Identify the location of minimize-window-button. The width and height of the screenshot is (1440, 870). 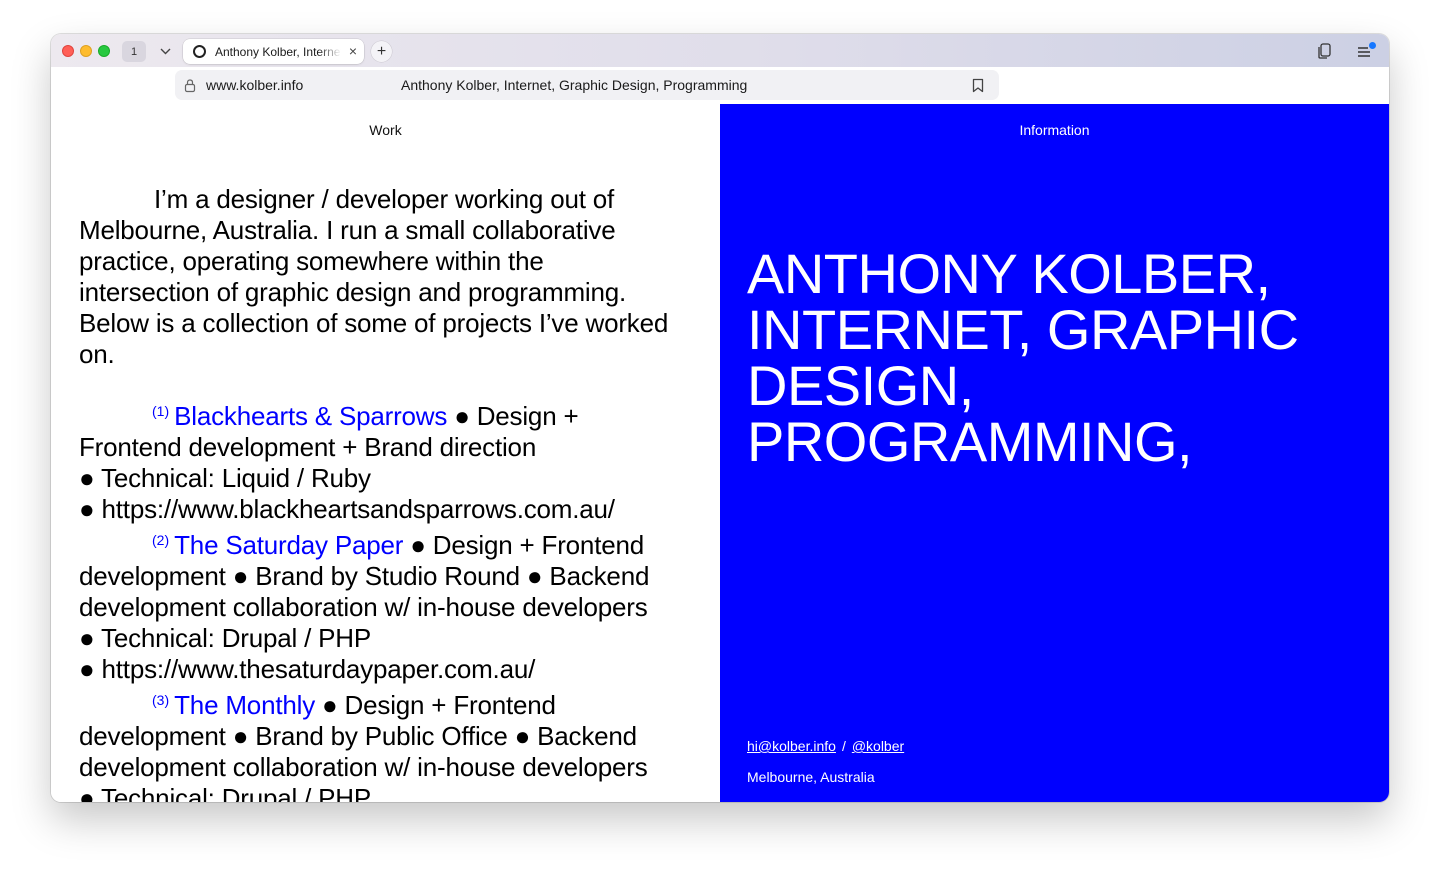
(86, 51).